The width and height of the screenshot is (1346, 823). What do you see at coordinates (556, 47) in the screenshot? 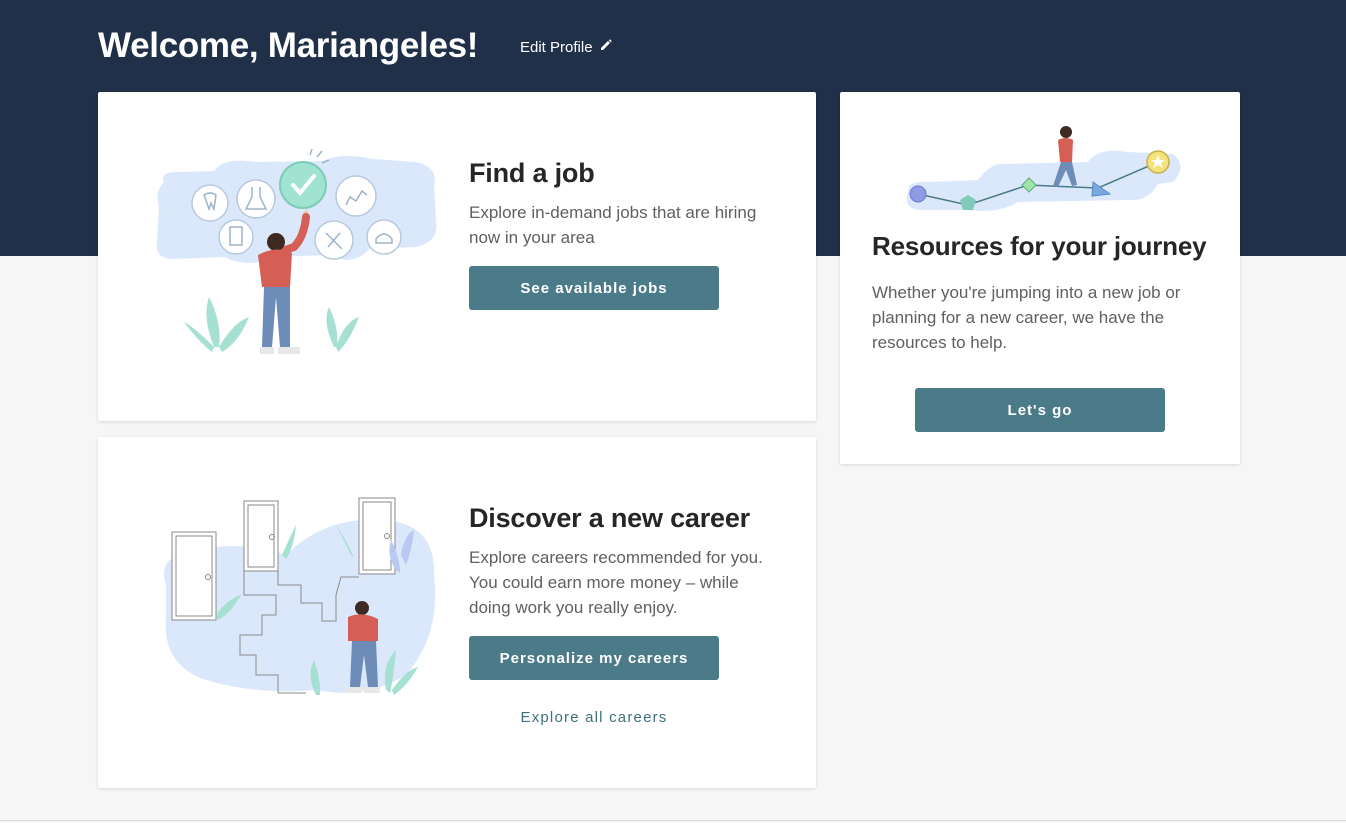
I see `edit-profile-label: Edit Profile` at bounding box center [556, 47].